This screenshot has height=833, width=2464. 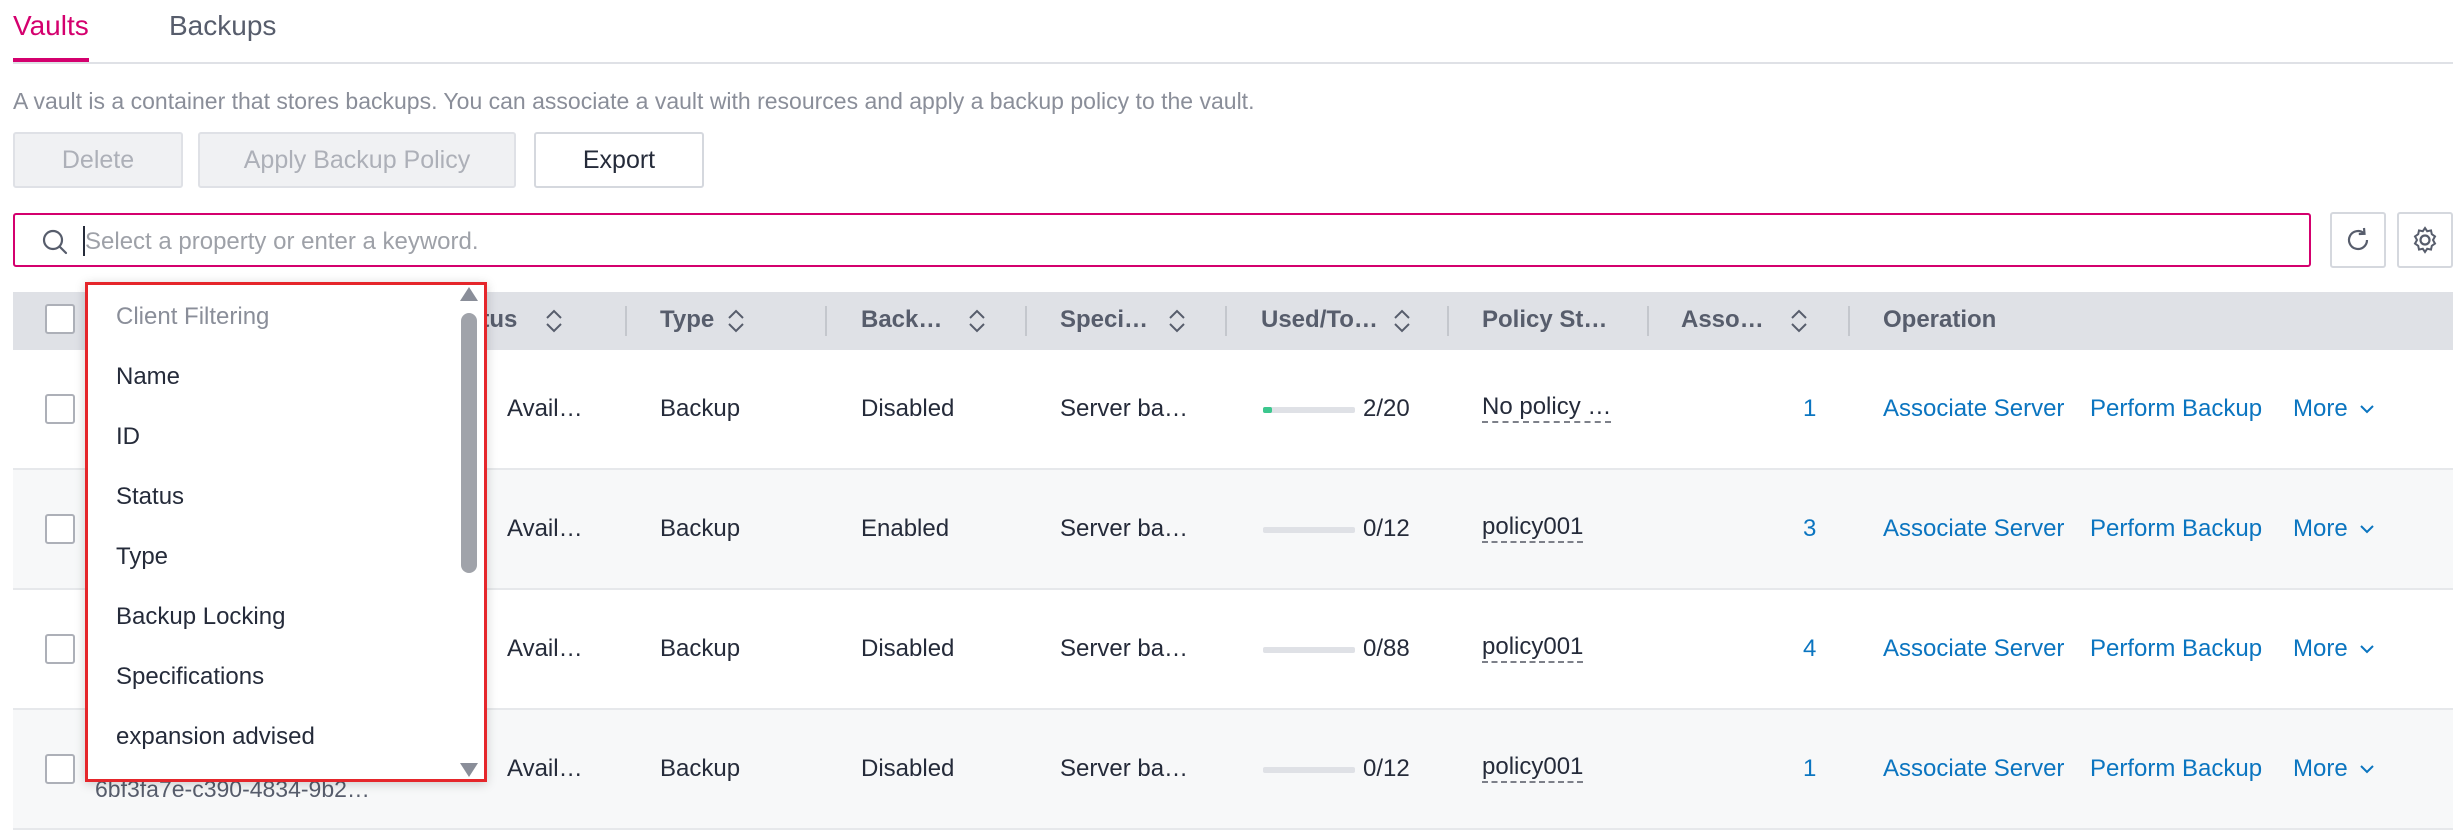 What do you see at coordinates (469, 443) in the screenshot?
I see `scrollbar-thumb` at bounding box center [469, 443].